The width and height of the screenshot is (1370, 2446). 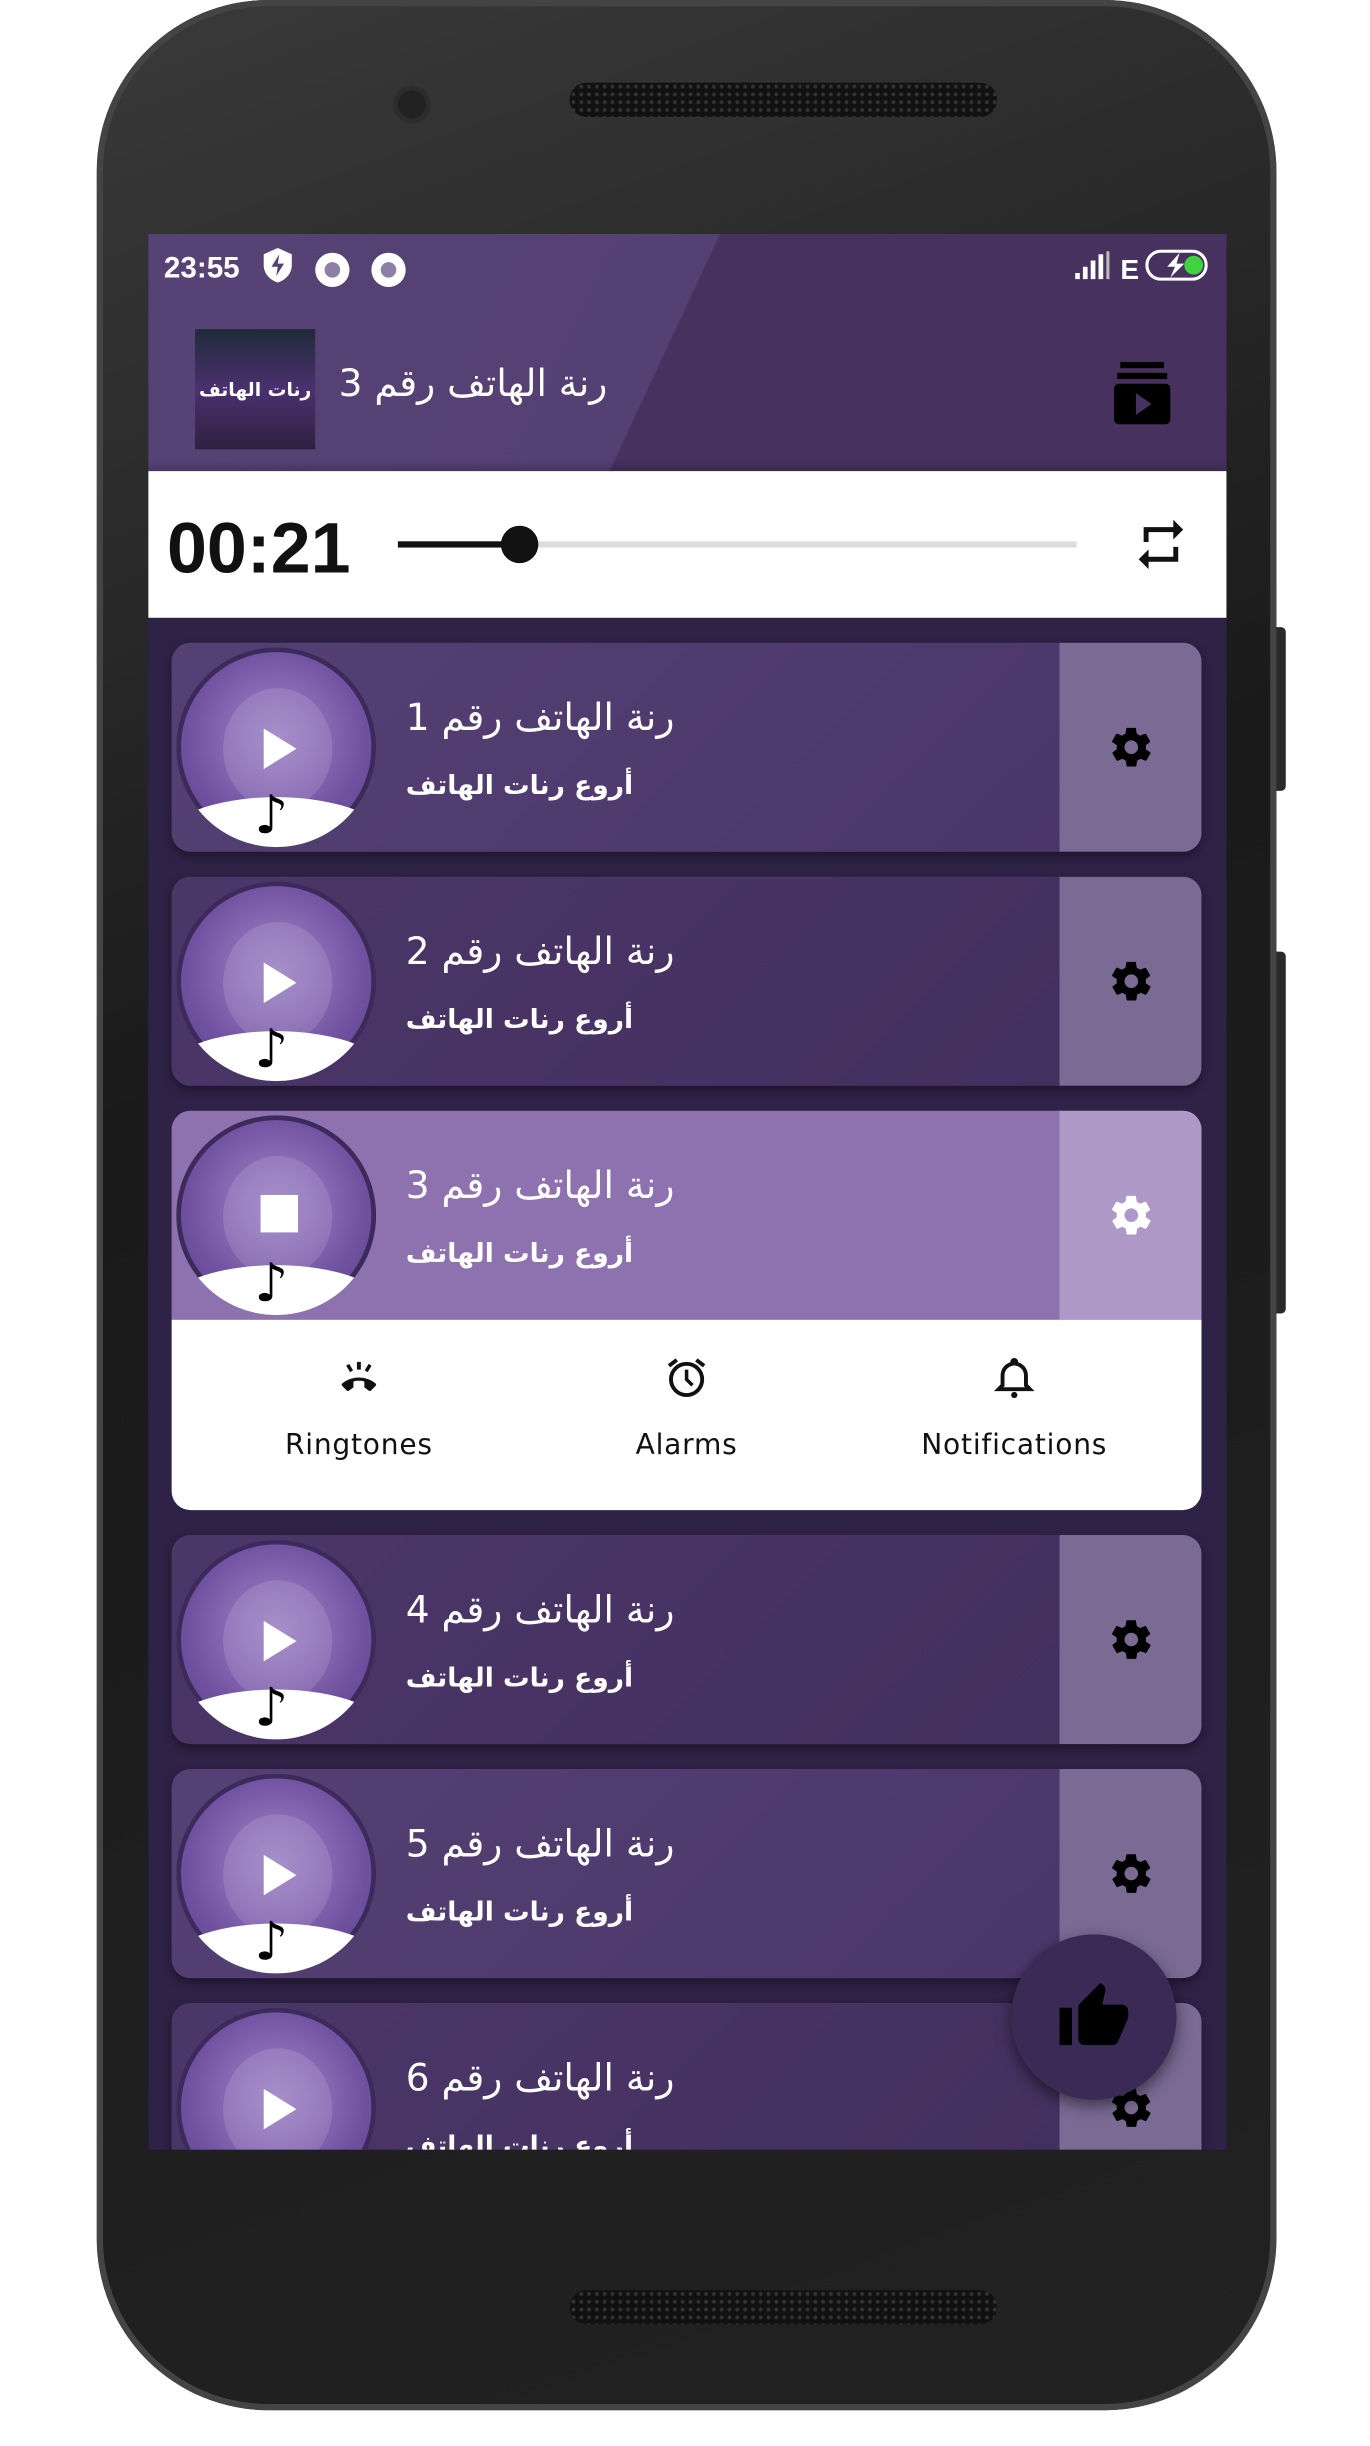 What do you see at coordinates (358, 1445) in the screenshot?
I see `option-label: Ringtones` at bounding box center [358, 1445].